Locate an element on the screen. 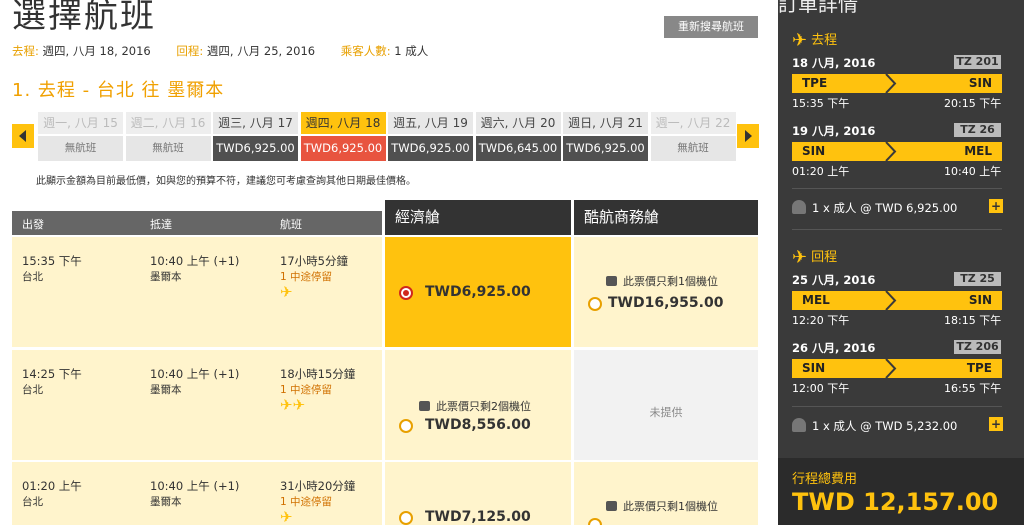 Image resolution: width=1024 pixels, height=525 pixels. seats-left: 此票價只剩2個機位 is located at coordinates (475, 406).